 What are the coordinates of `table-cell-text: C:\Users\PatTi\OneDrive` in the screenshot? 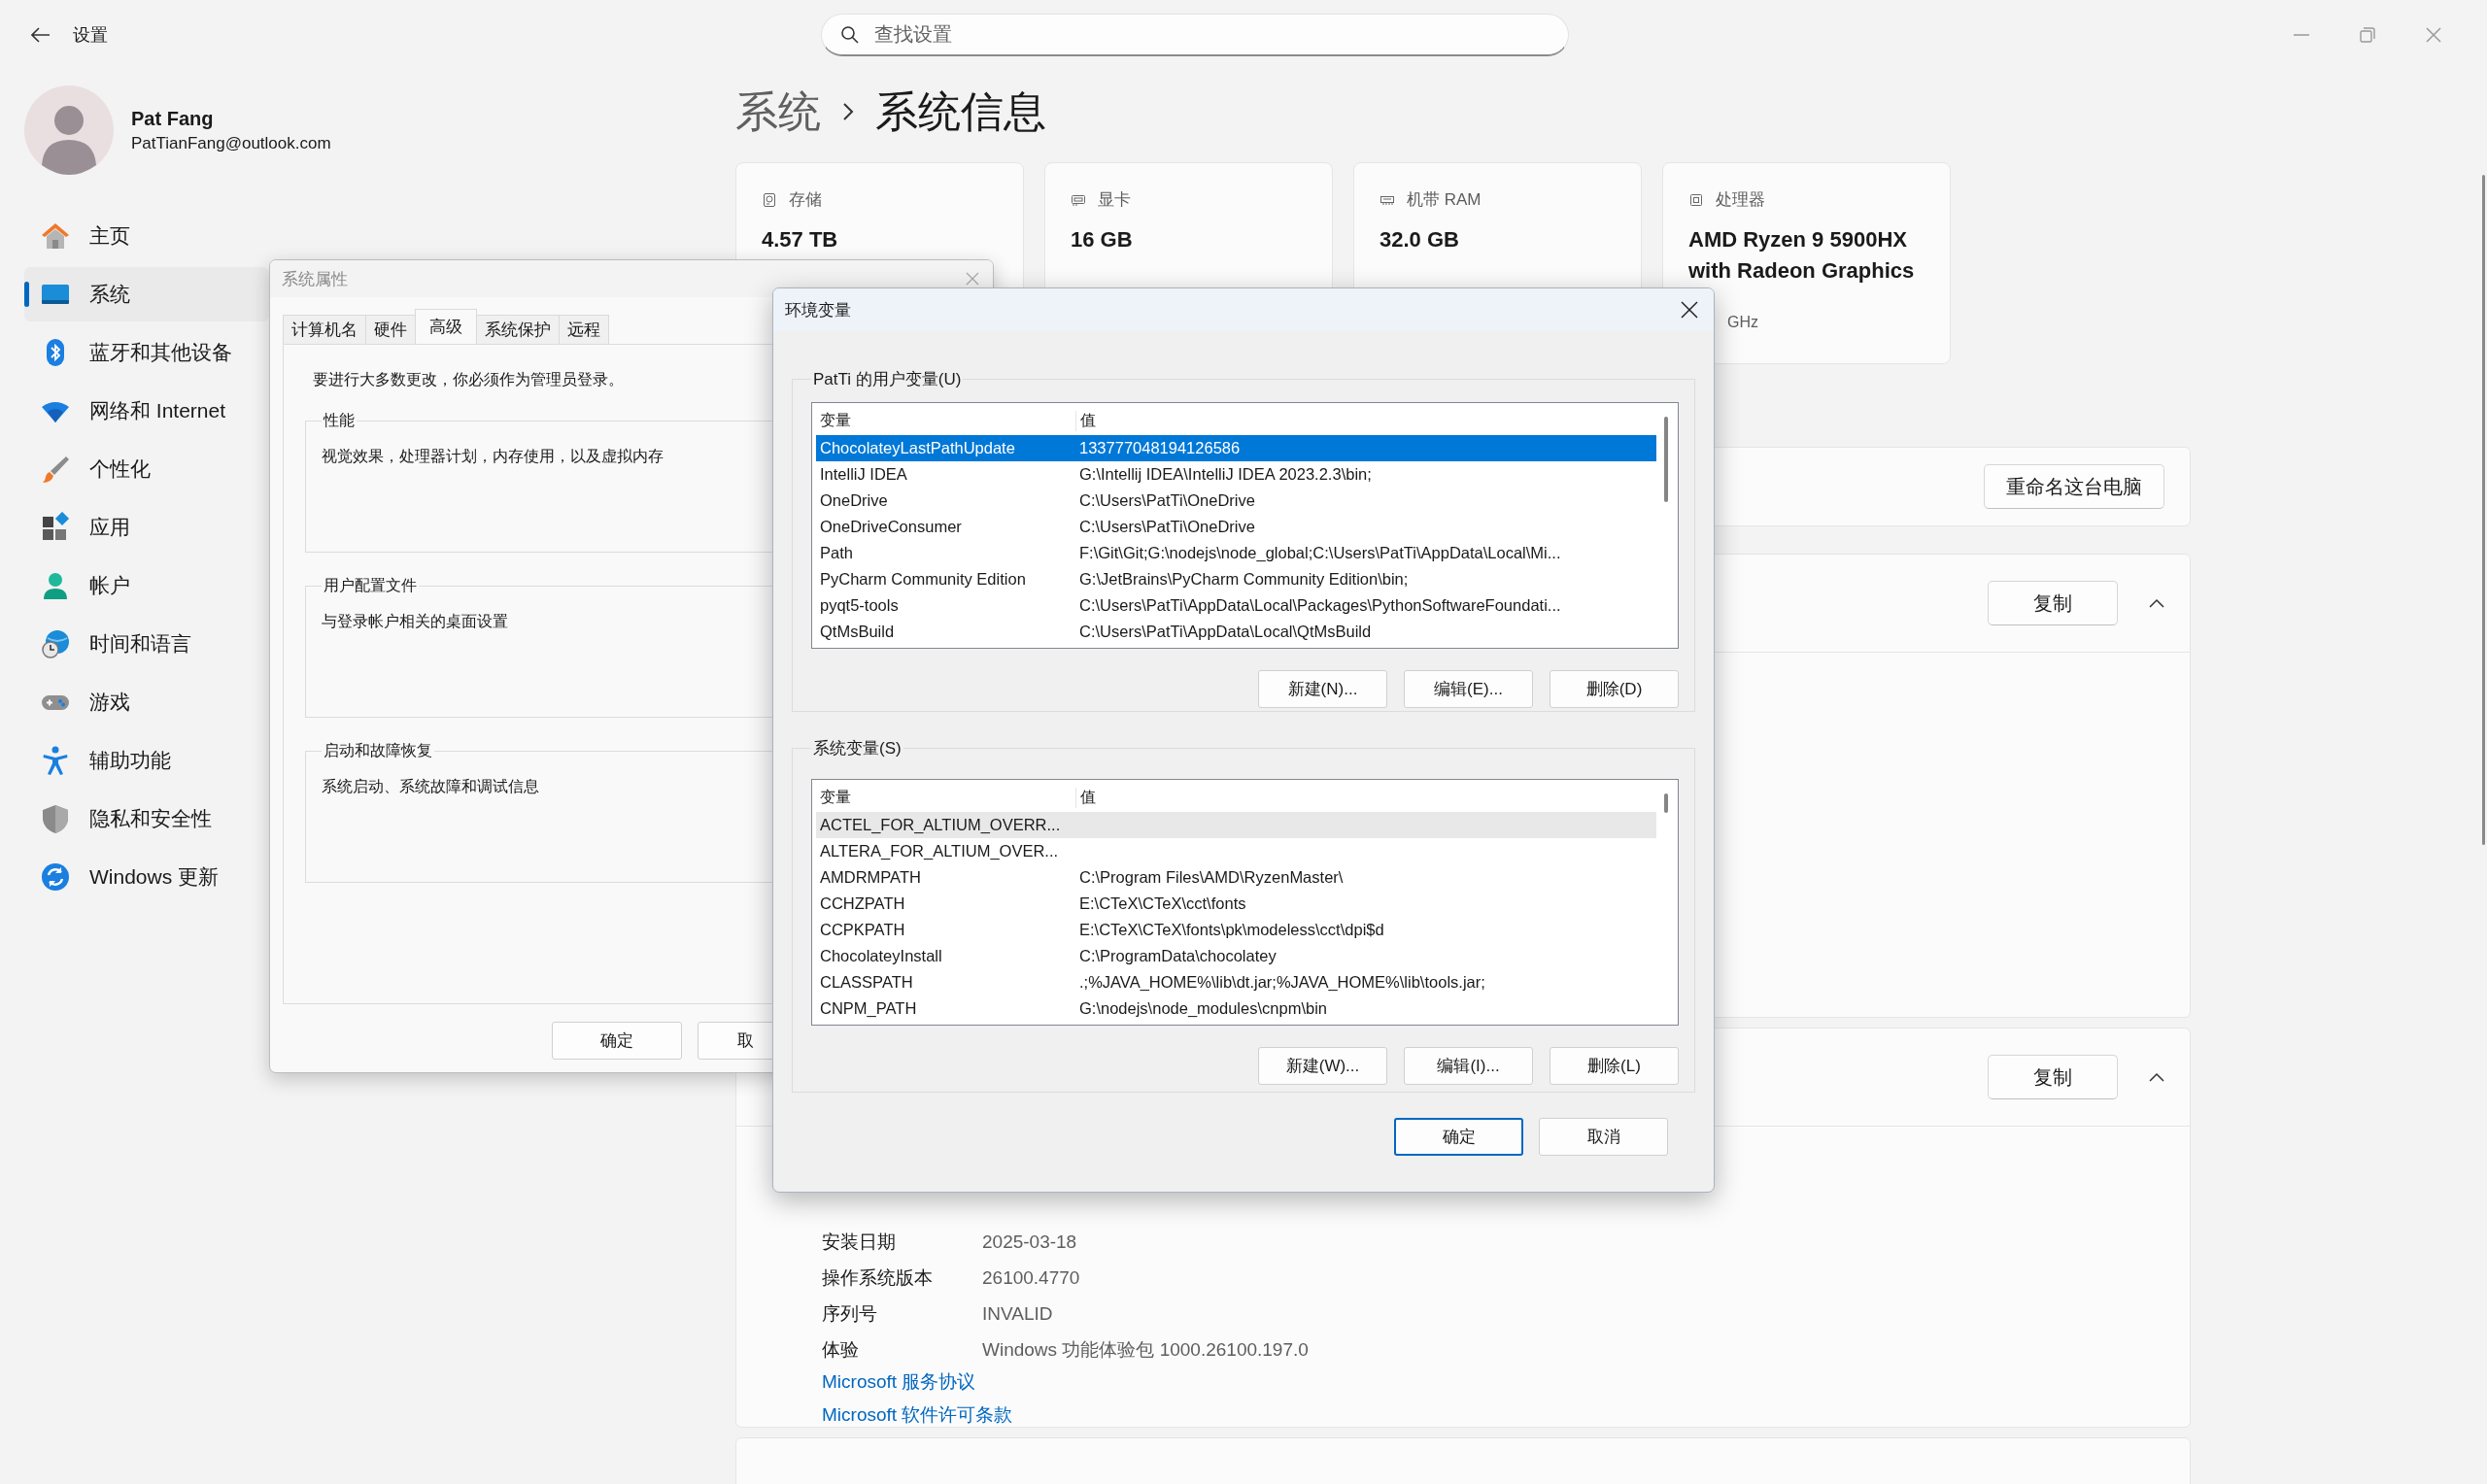 It's located at (1167, 527).